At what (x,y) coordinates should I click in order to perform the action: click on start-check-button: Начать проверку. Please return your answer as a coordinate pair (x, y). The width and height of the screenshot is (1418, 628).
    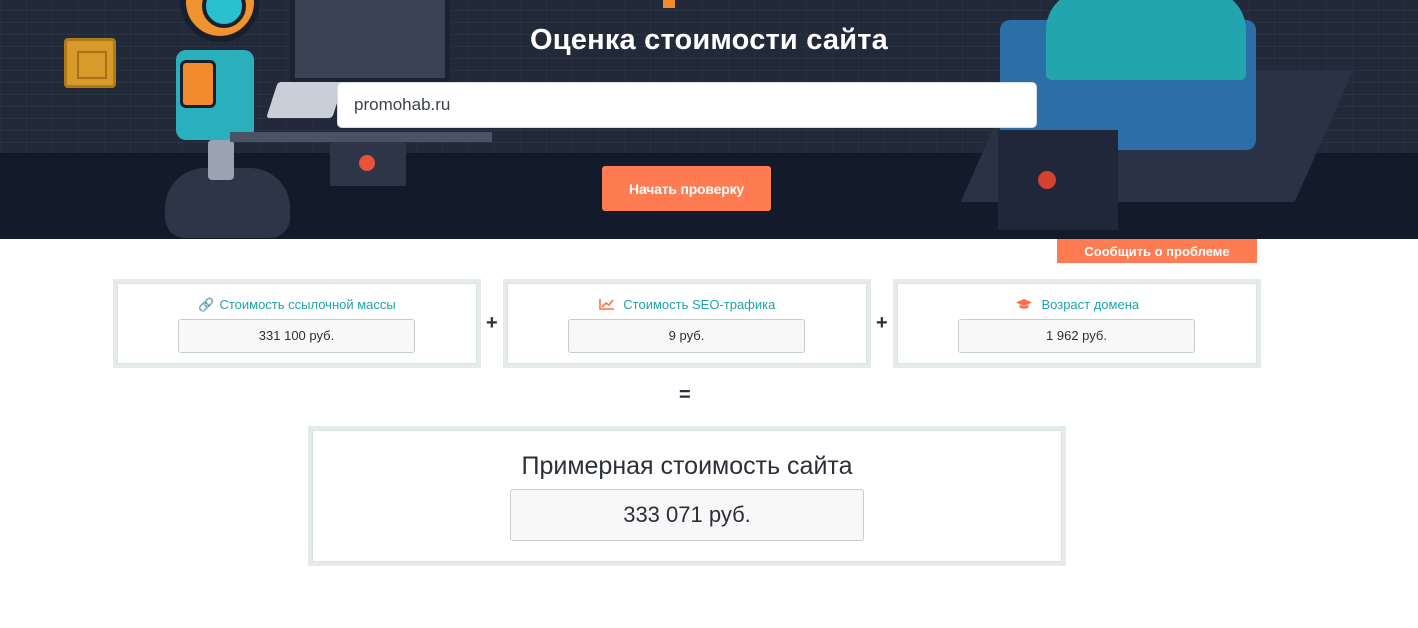
    Looking at the image, I should click on (686, 188).